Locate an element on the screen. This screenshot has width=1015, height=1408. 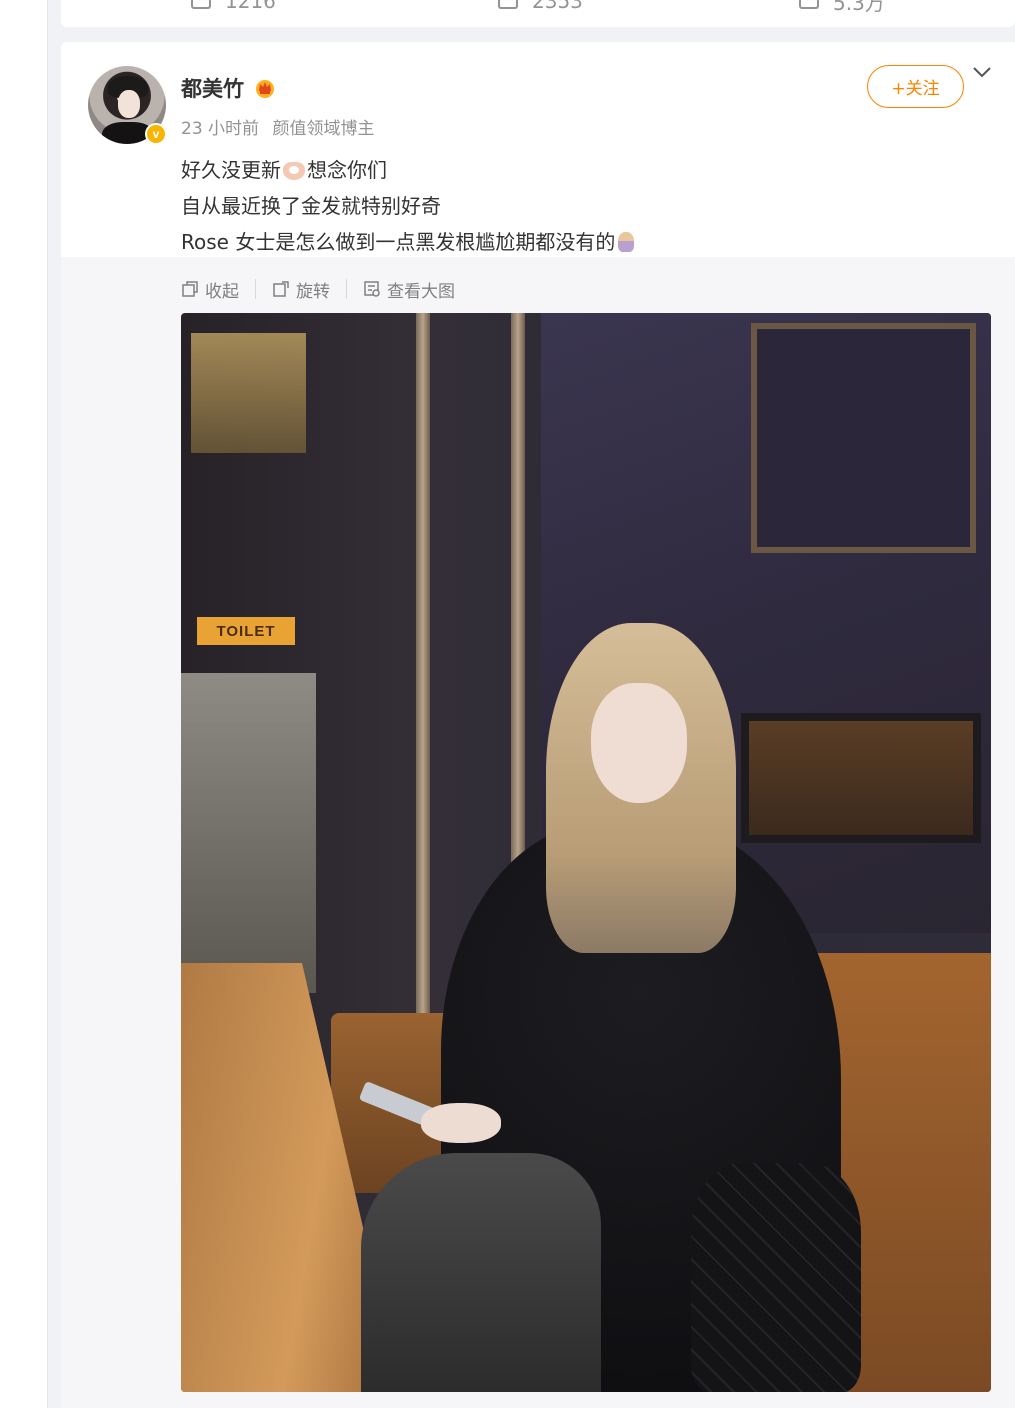
post-text-segment: 好久没更新 is located at coordinates (231, 170).